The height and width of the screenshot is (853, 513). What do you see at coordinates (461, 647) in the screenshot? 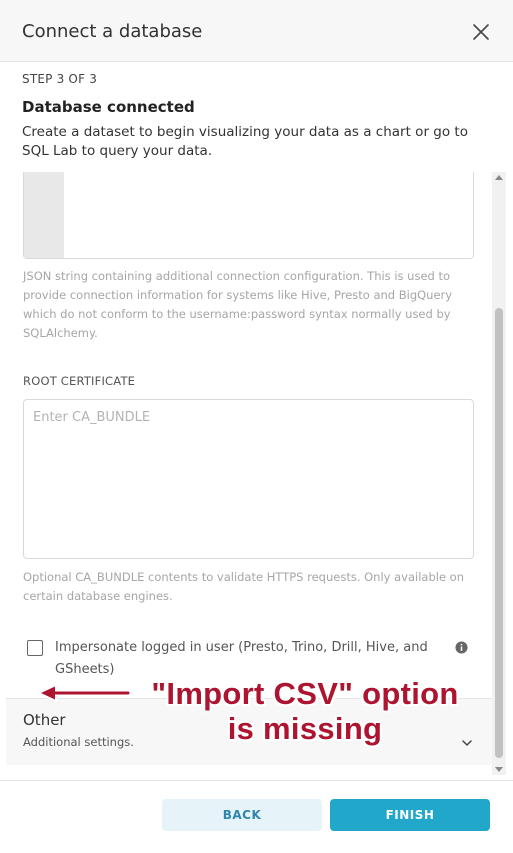
I see `info-icon` at bounding box center [461, 647].